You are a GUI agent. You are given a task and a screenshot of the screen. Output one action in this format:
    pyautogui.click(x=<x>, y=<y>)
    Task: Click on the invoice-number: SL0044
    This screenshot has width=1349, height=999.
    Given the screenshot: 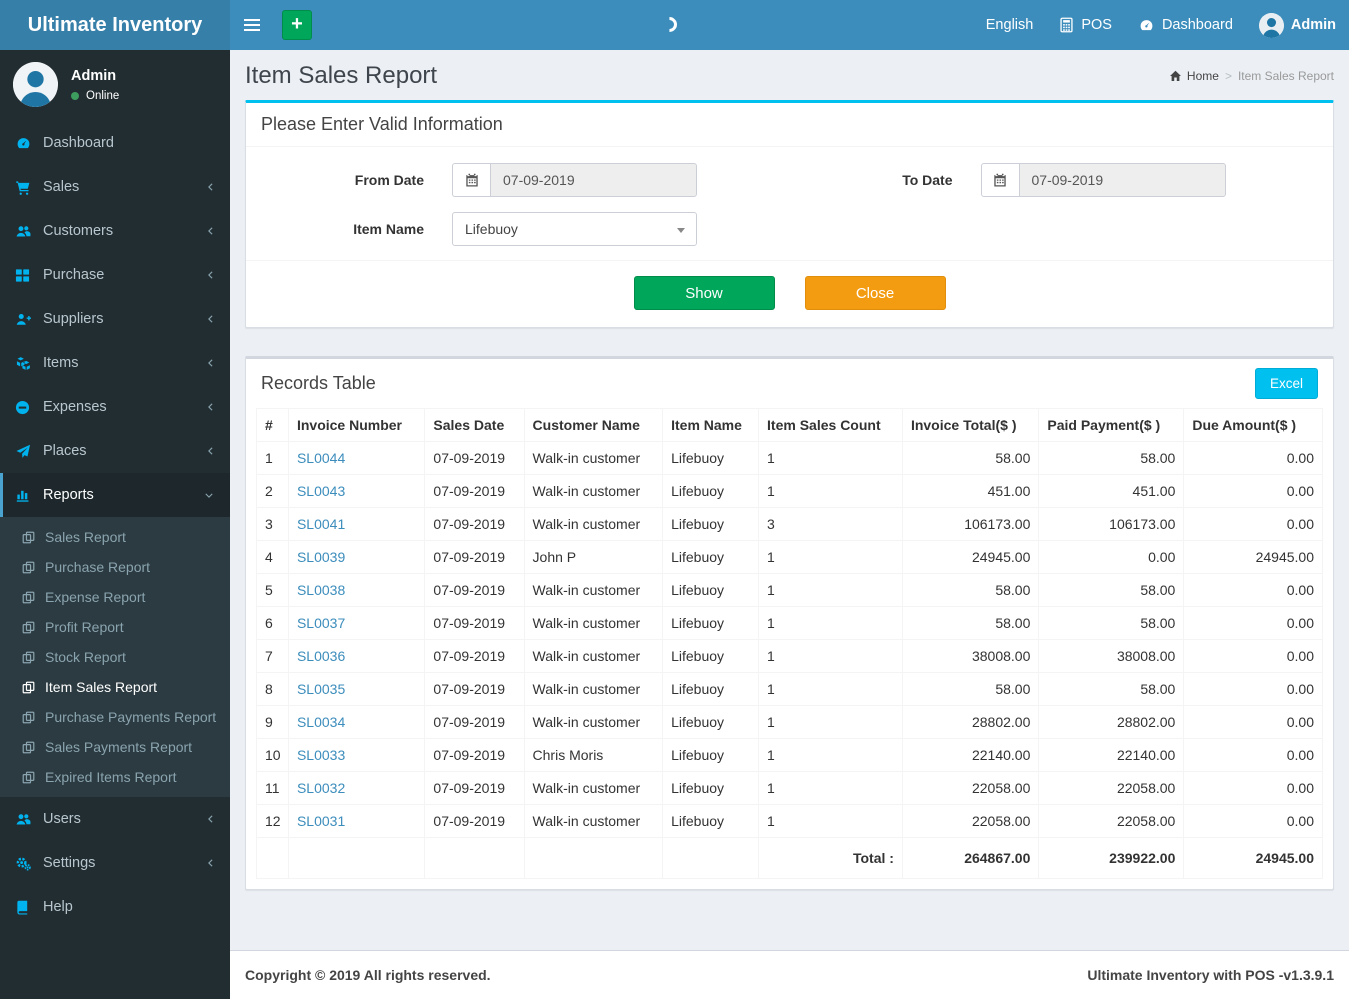 What is the action you would take?
    pyautogui.click(x=356, y=458)
    